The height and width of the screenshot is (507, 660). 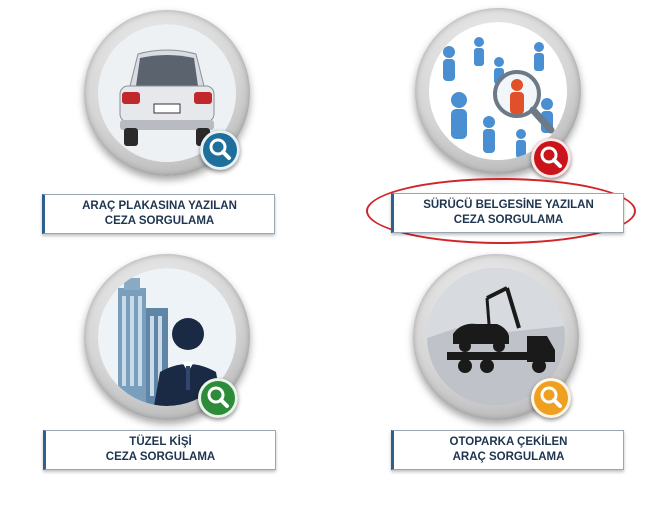 I want to click on towed-vehicle-label: OTOPARKA ÇEKİLEN ARAÇ SORGULAMA, so click(x=507, y=450).